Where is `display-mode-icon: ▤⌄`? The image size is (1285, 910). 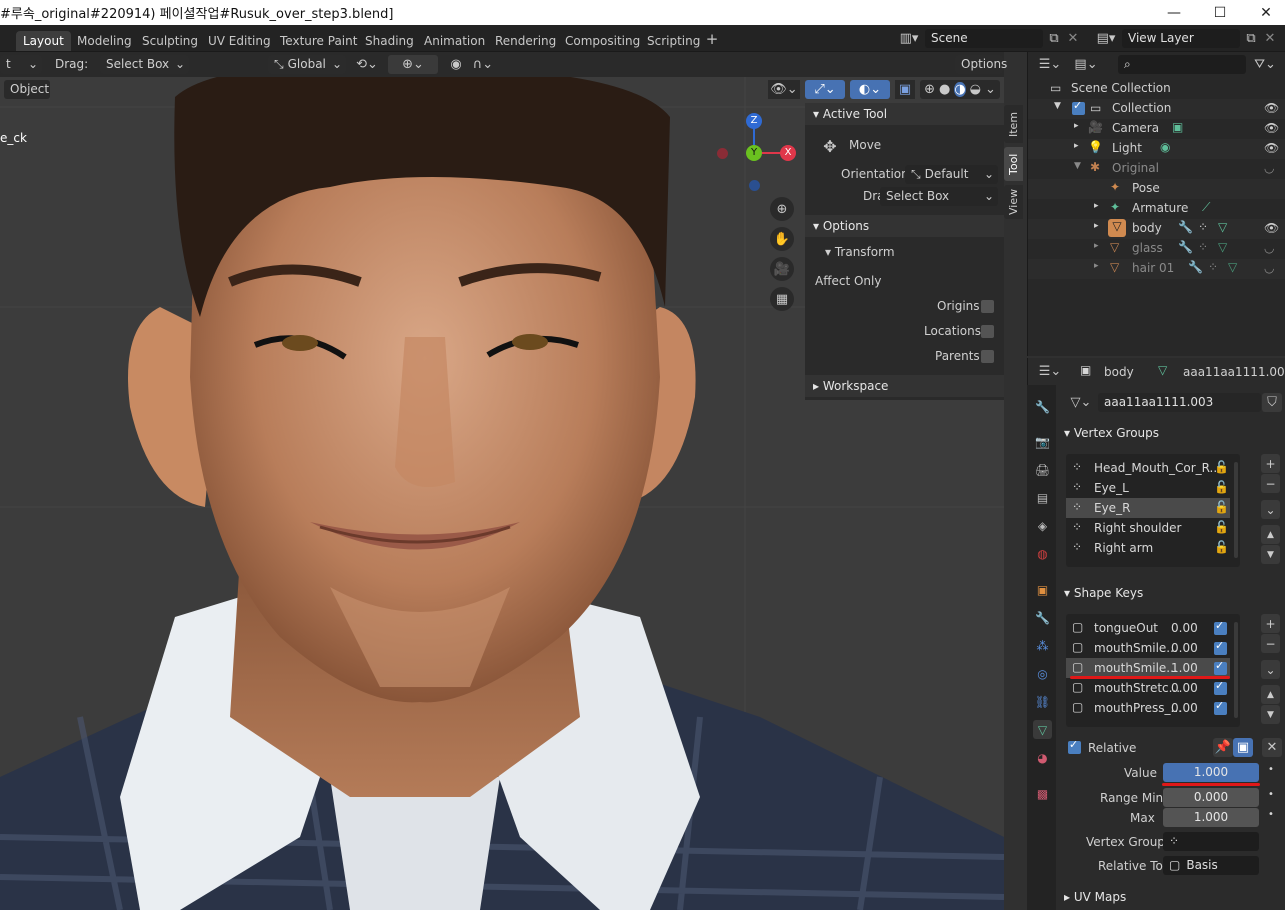
display-mode-icon: ▤⌄ is located at coordinates (1086, 64).